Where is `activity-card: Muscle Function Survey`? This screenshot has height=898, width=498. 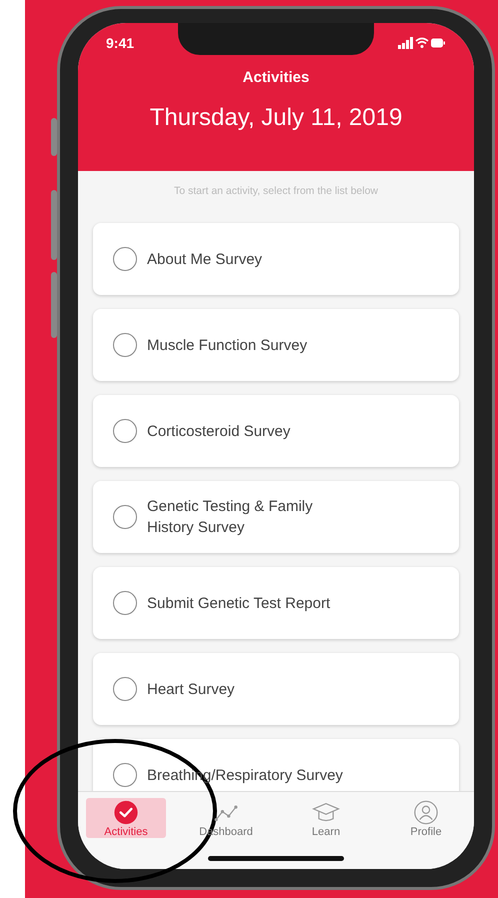 activity-card: Muscle Function Survey is located at coordinates (276, 345).